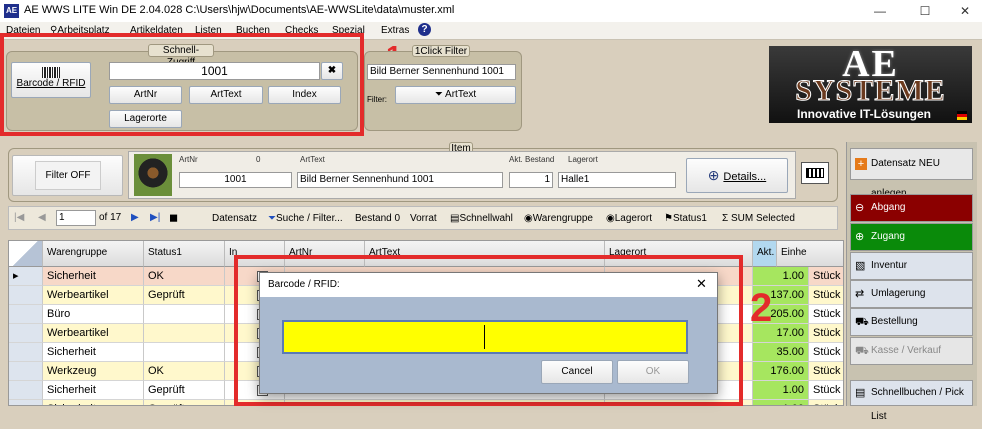 This screenshot has height=429, width=982. What do you see at coordinates (781, 371) in the screenshot?
I see `cell-akt-bestand: 176.00` at bounding box center [781, 371].